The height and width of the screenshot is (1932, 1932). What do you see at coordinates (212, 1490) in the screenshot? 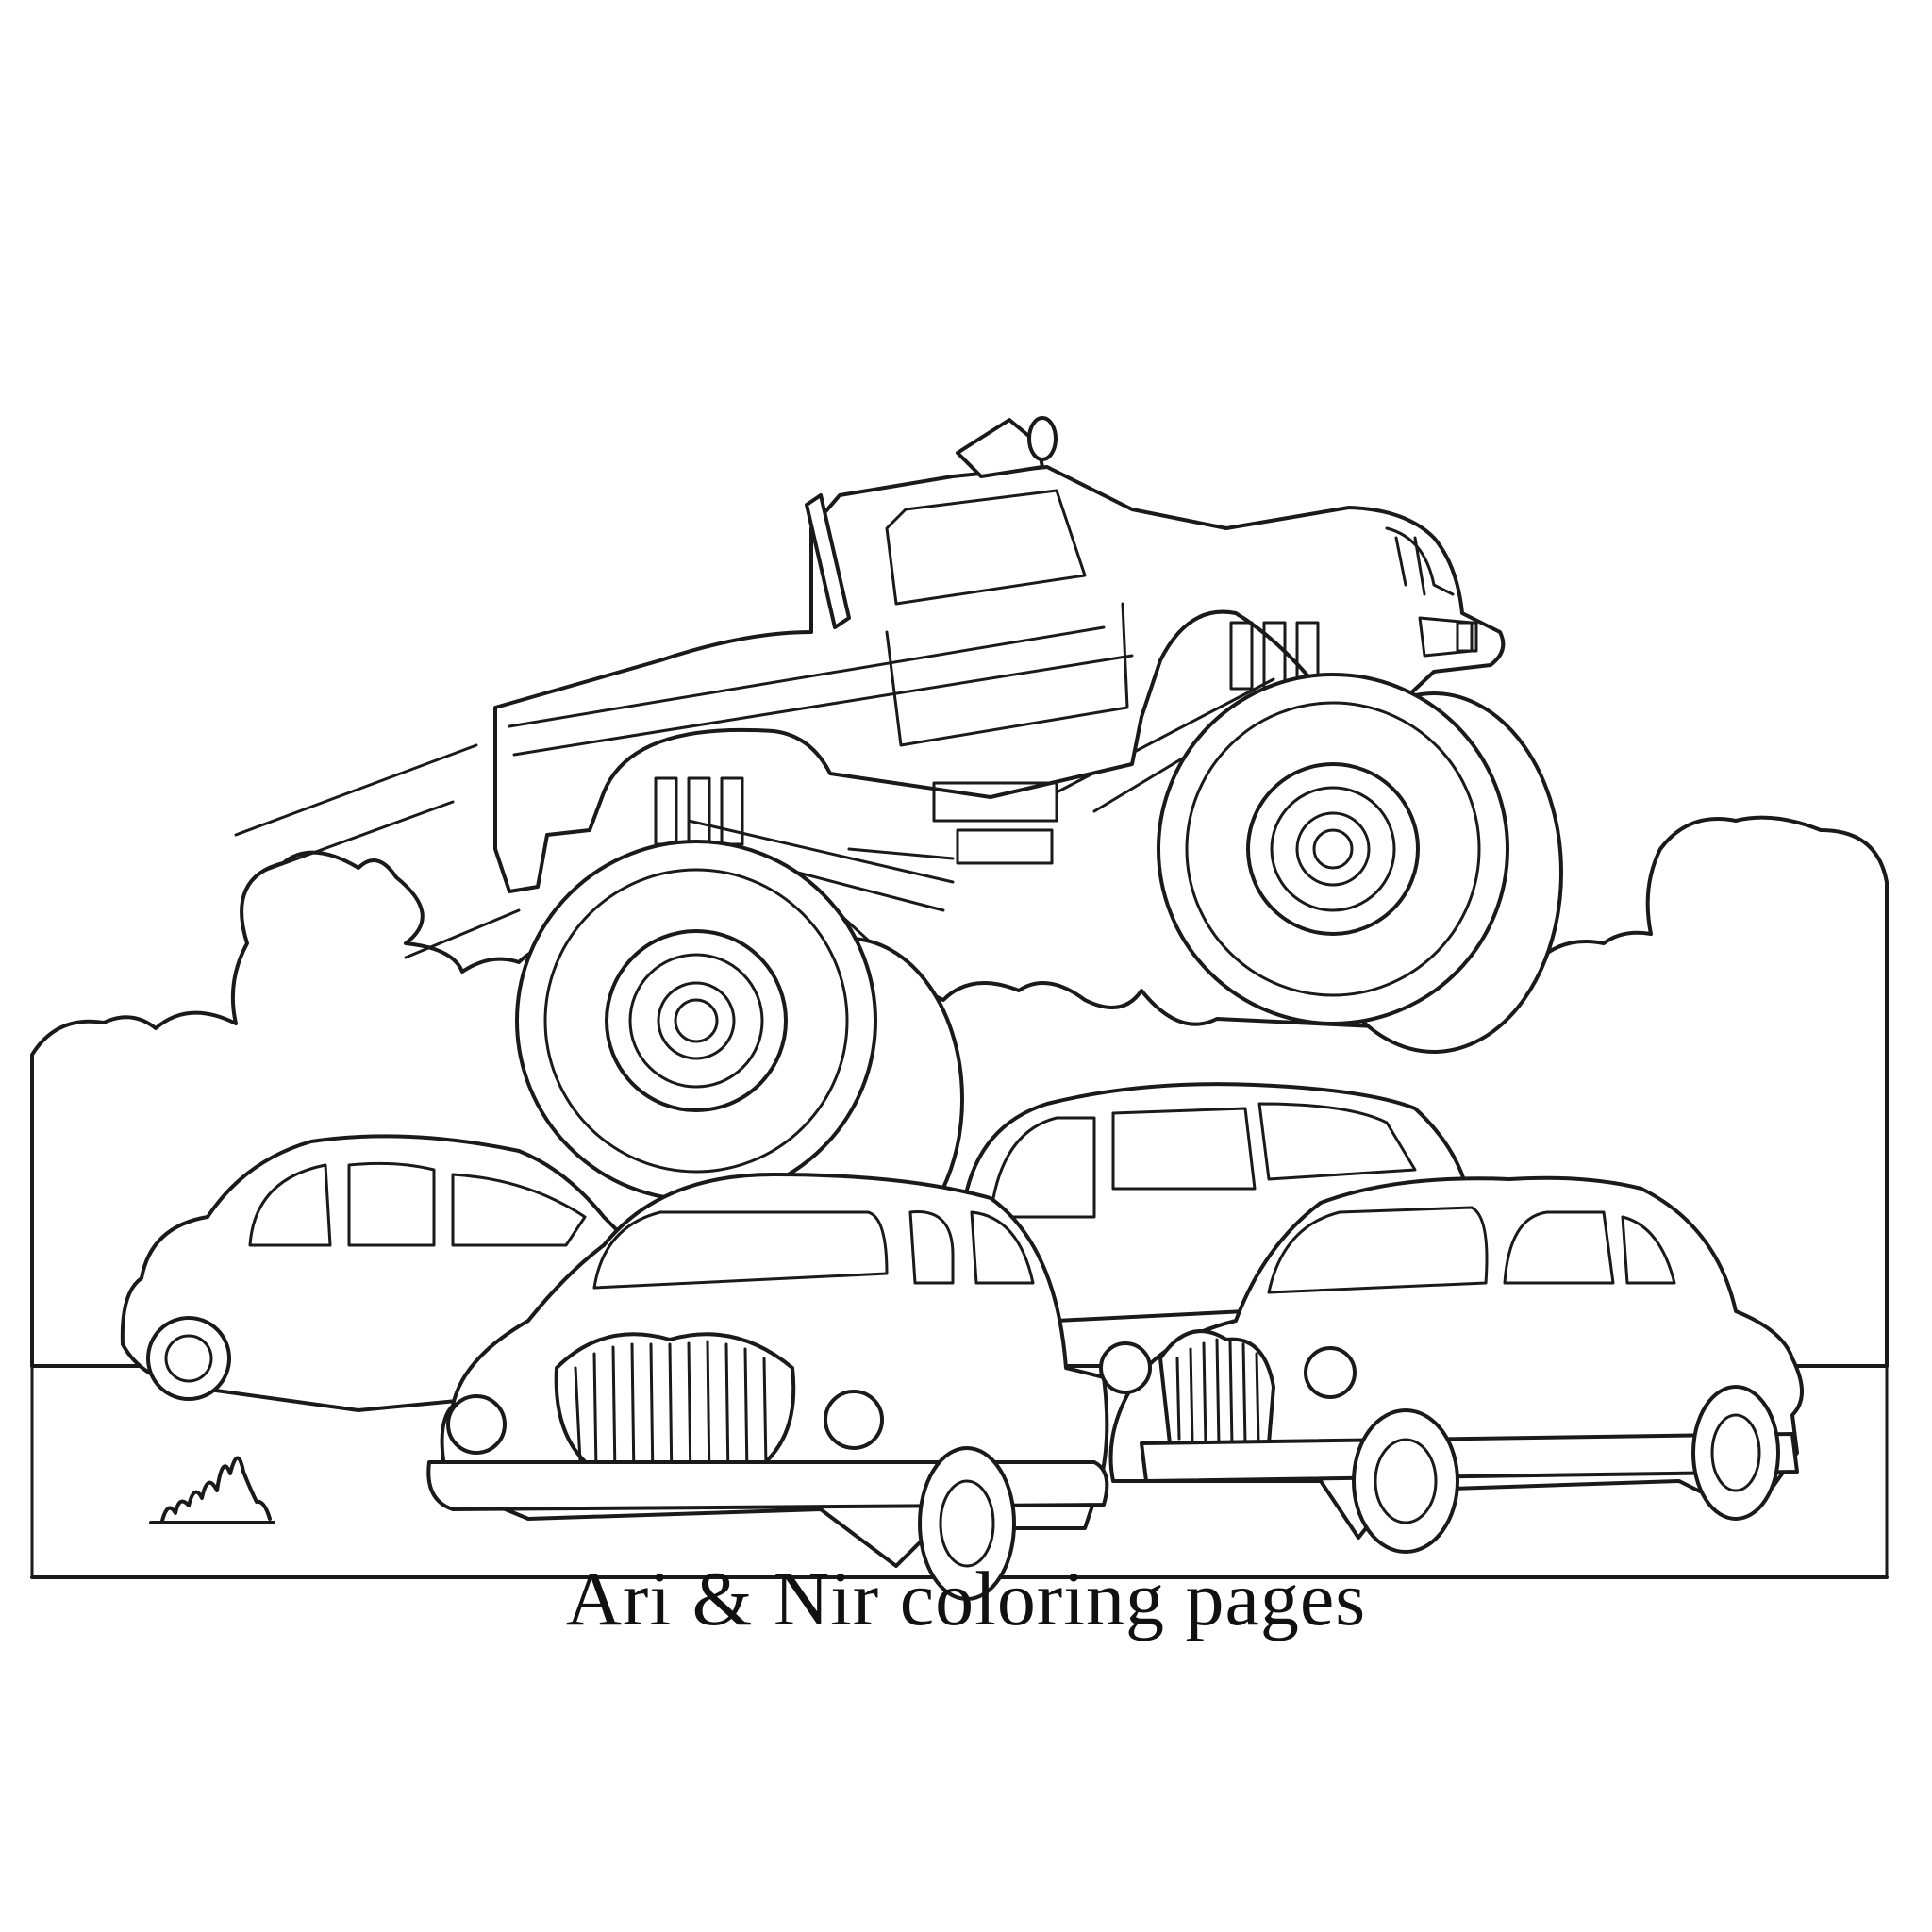
I see `grass-tuft` at bounding box center [212, 1490].